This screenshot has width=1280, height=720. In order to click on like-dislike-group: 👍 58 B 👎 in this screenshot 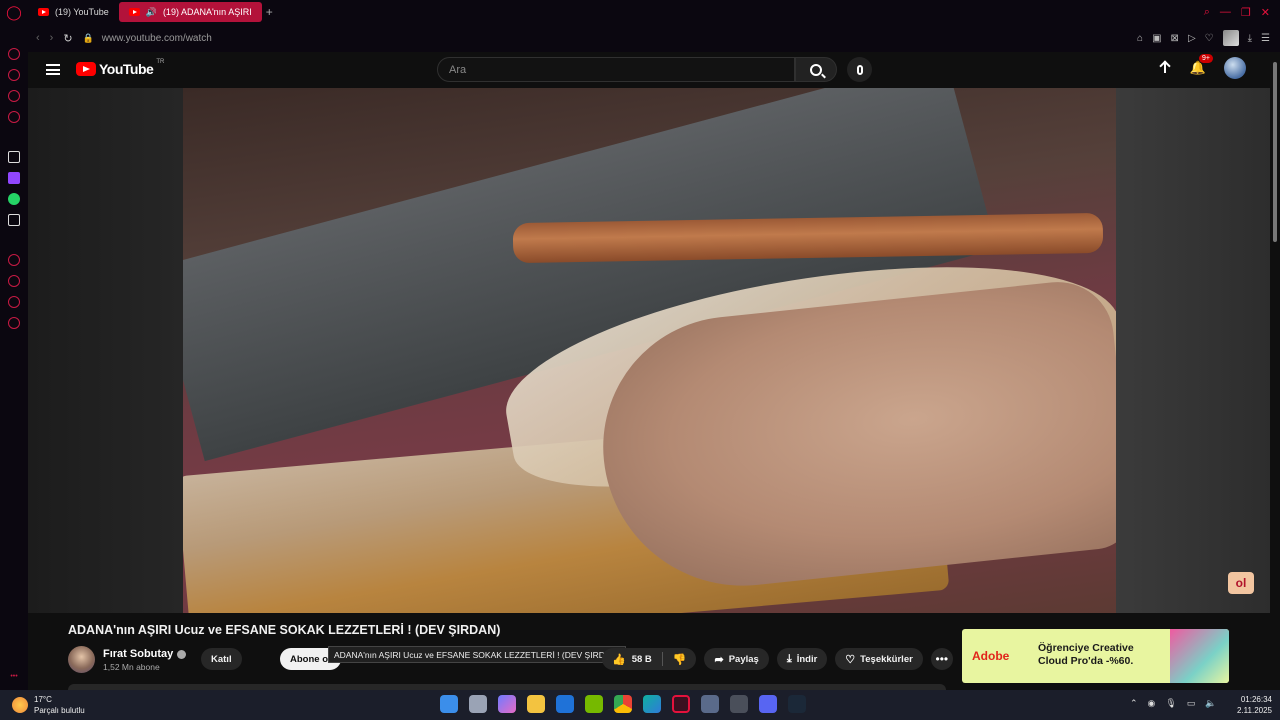, I will do `click(649, 659)`.